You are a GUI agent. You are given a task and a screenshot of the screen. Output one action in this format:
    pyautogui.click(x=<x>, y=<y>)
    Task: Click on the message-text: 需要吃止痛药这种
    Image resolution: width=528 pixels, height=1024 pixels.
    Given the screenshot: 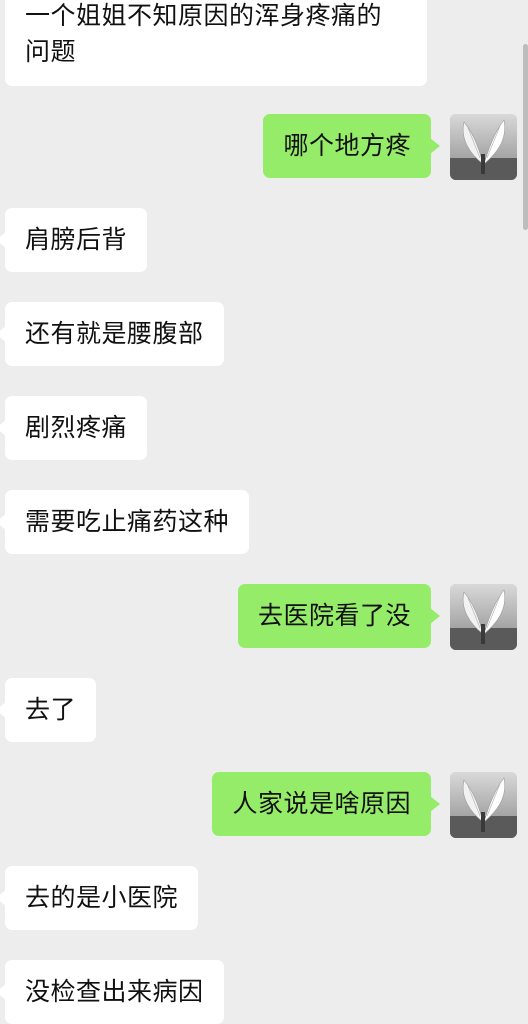 What is the action you would take?
    pyautogui.click(x=127, y=521)
    